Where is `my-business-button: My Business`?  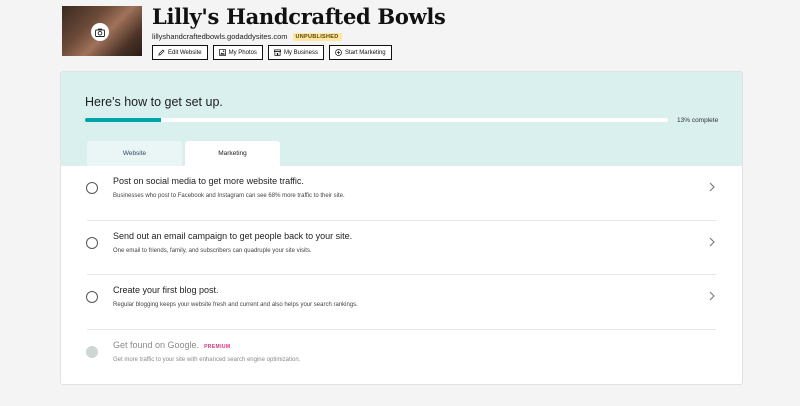 my-business-button: My Business is located at coordinates (295, 52).